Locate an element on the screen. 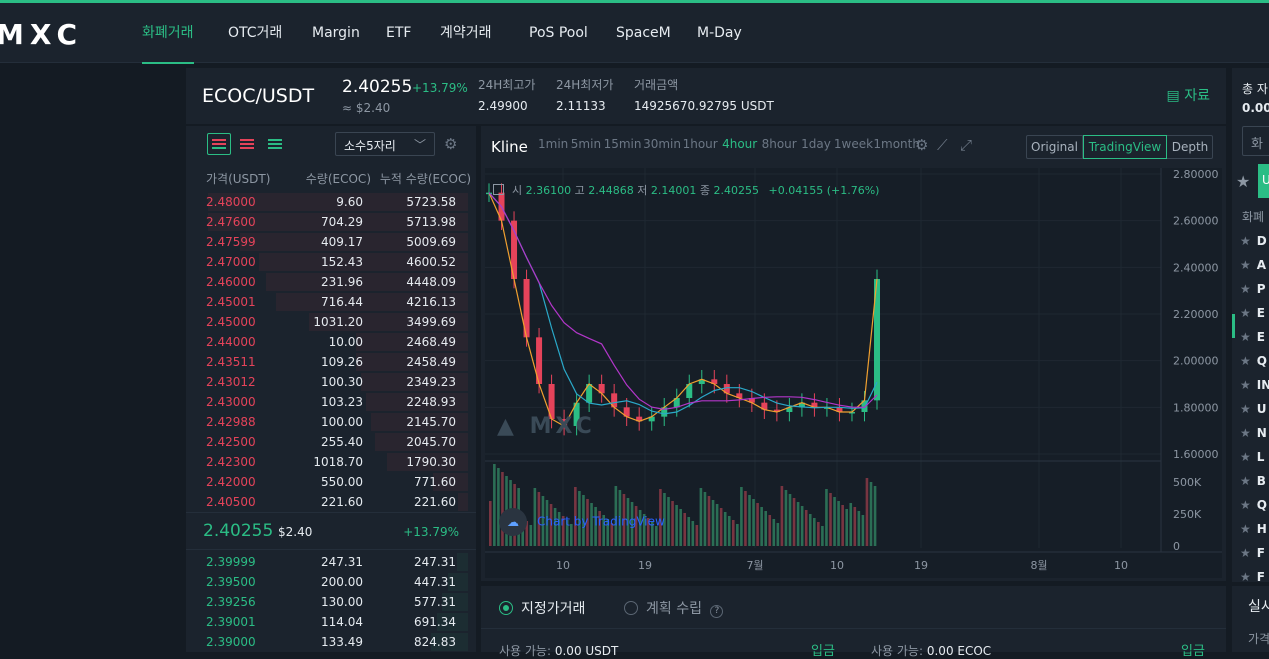  help-icon: ? is located at coordinates (717, 611).